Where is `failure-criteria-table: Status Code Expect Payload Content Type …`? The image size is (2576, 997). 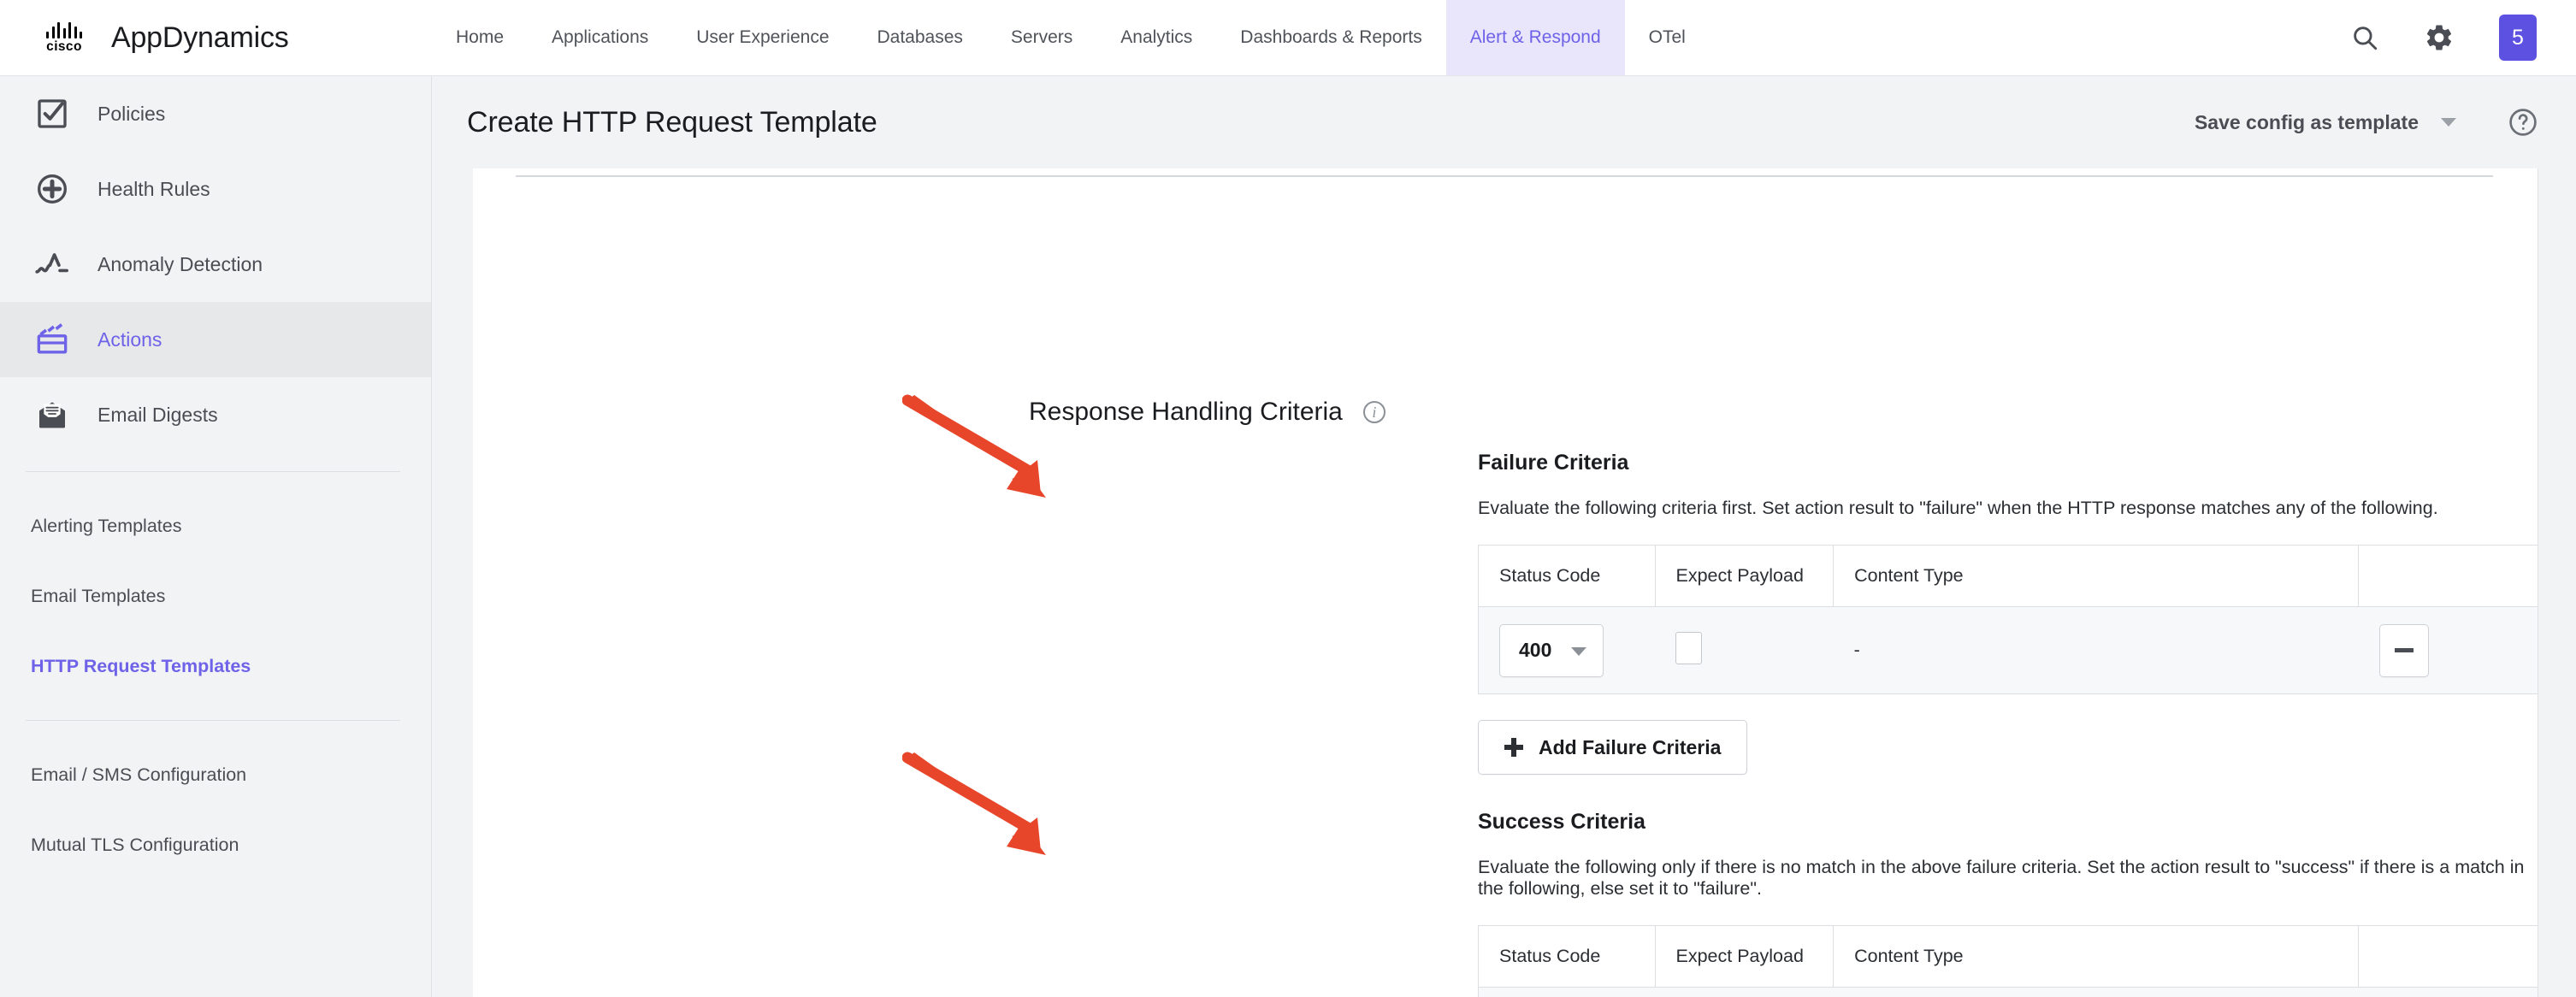 failure-criteria-table: Status Code Expect Payload Content Type … is located at coordinates (2008, 619).